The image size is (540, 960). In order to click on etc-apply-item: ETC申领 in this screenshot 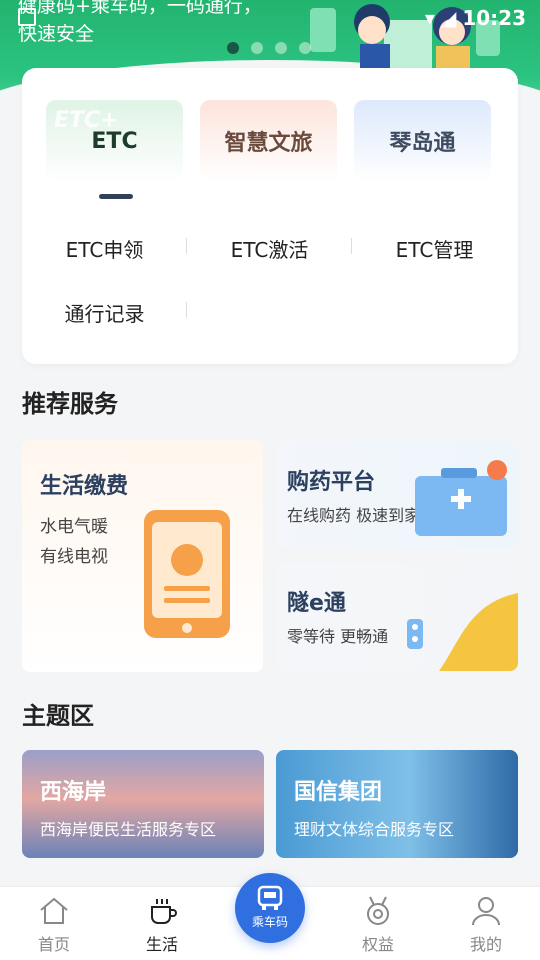, I will do `click(104, 248)`.